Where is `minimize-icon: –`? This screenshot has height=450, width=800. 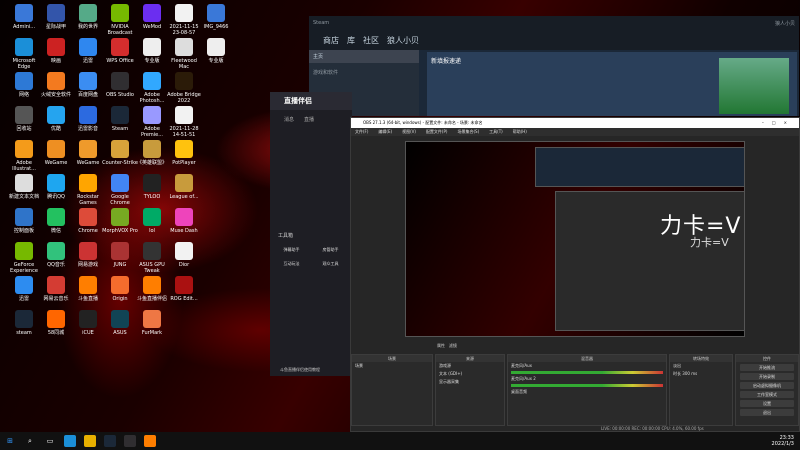
minimize-icon: – is located at coordinates (767, 122).